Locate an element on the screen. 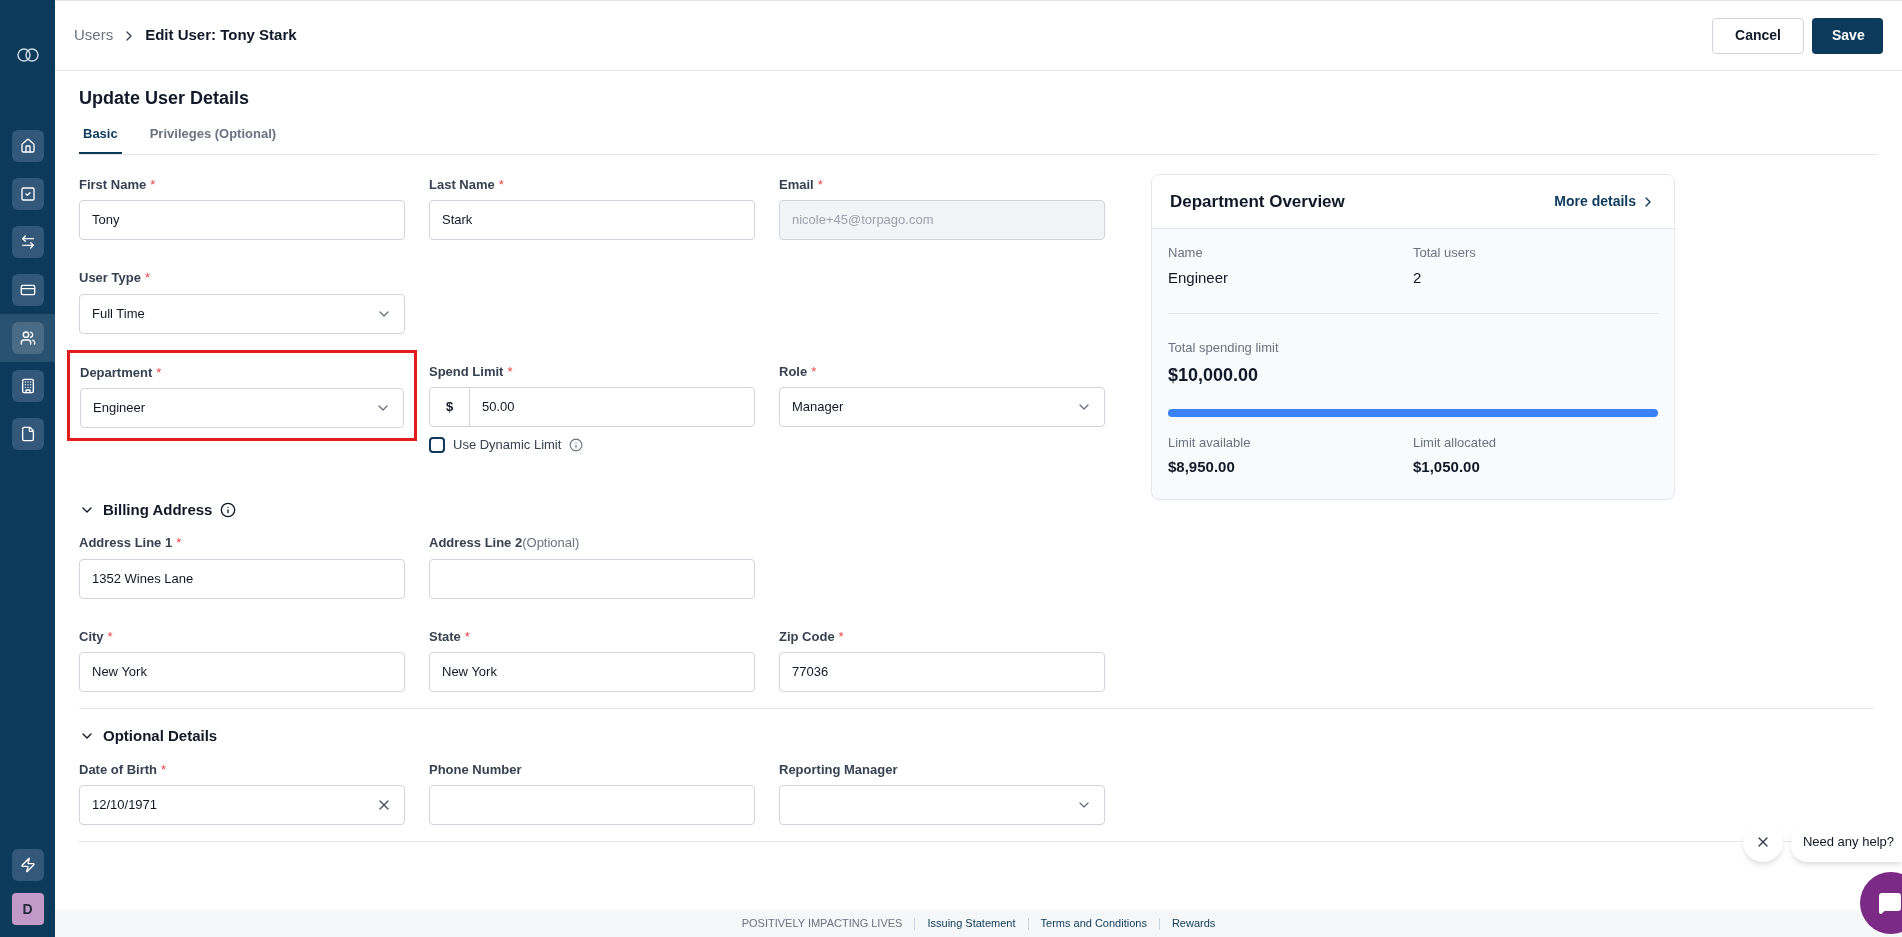  text-field: Tony is located at coordinates (242, 220).